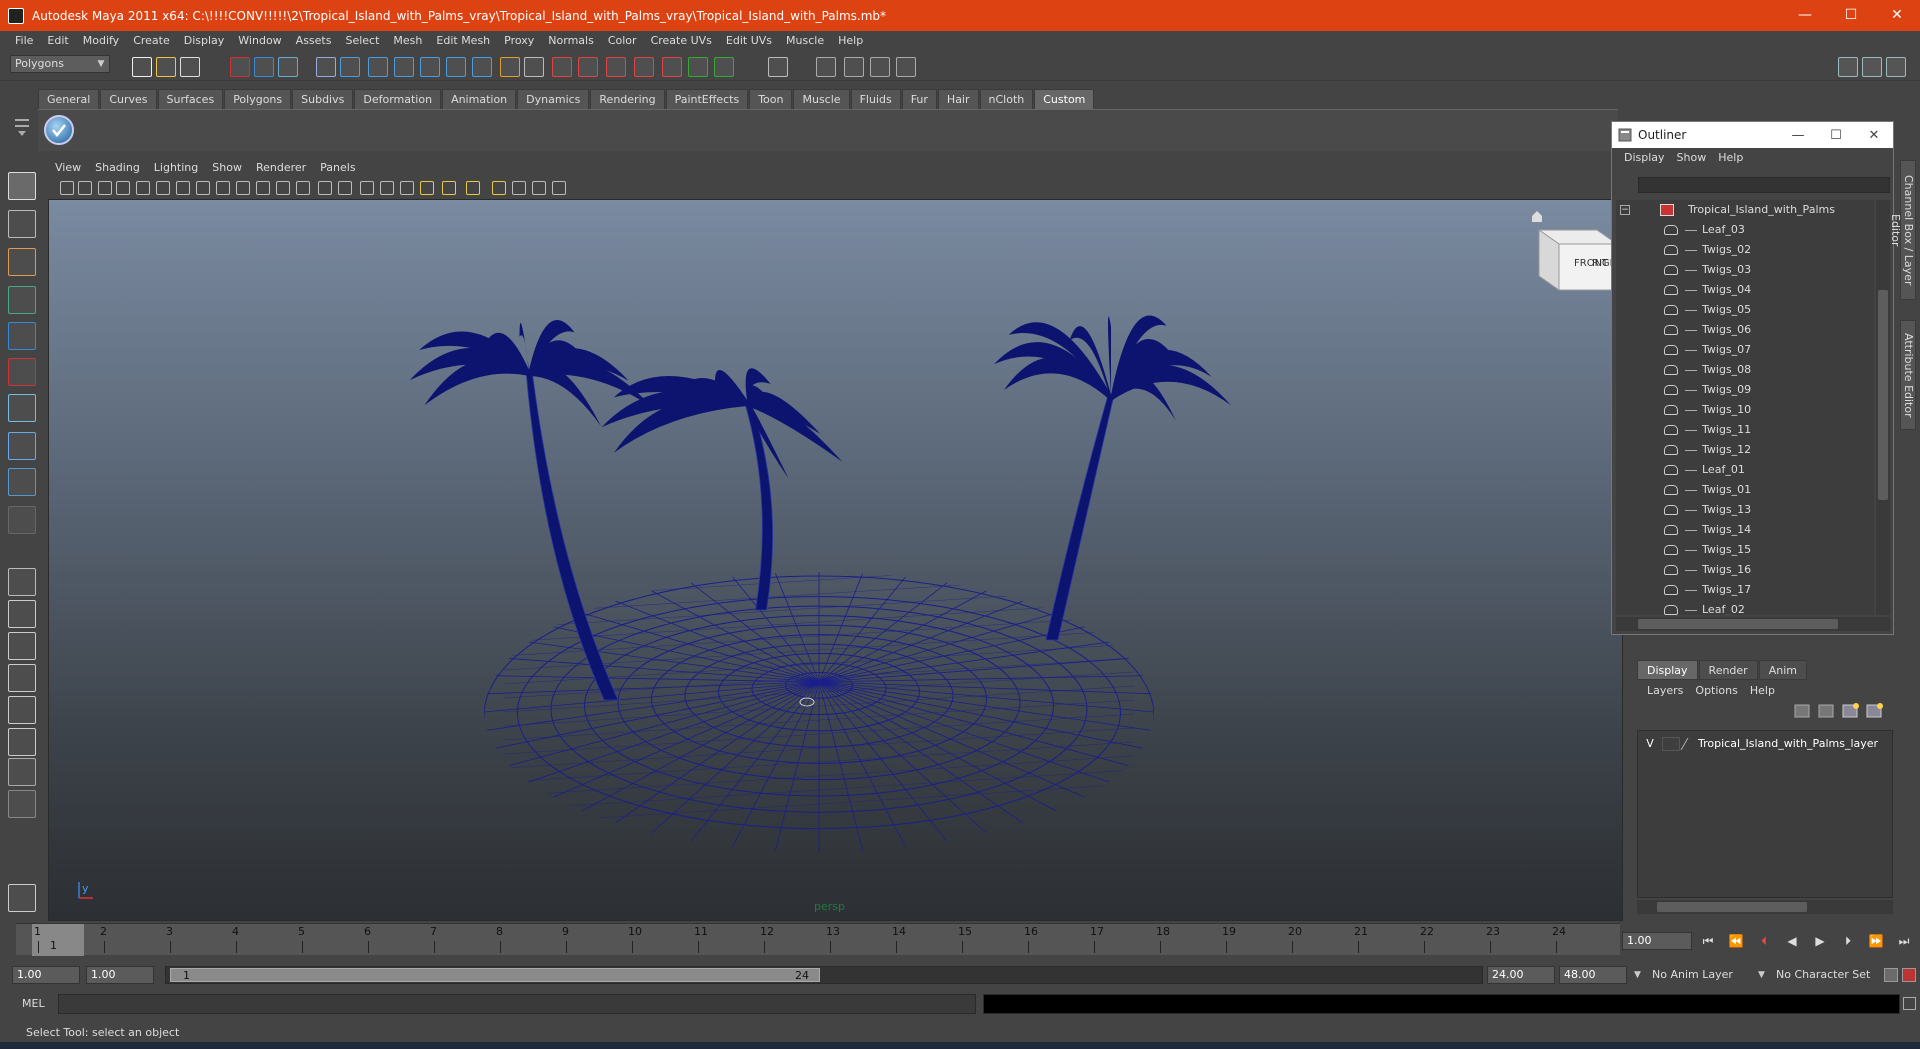  I want to click on shelf-tab-2: Surfaces, so click(190, 99).